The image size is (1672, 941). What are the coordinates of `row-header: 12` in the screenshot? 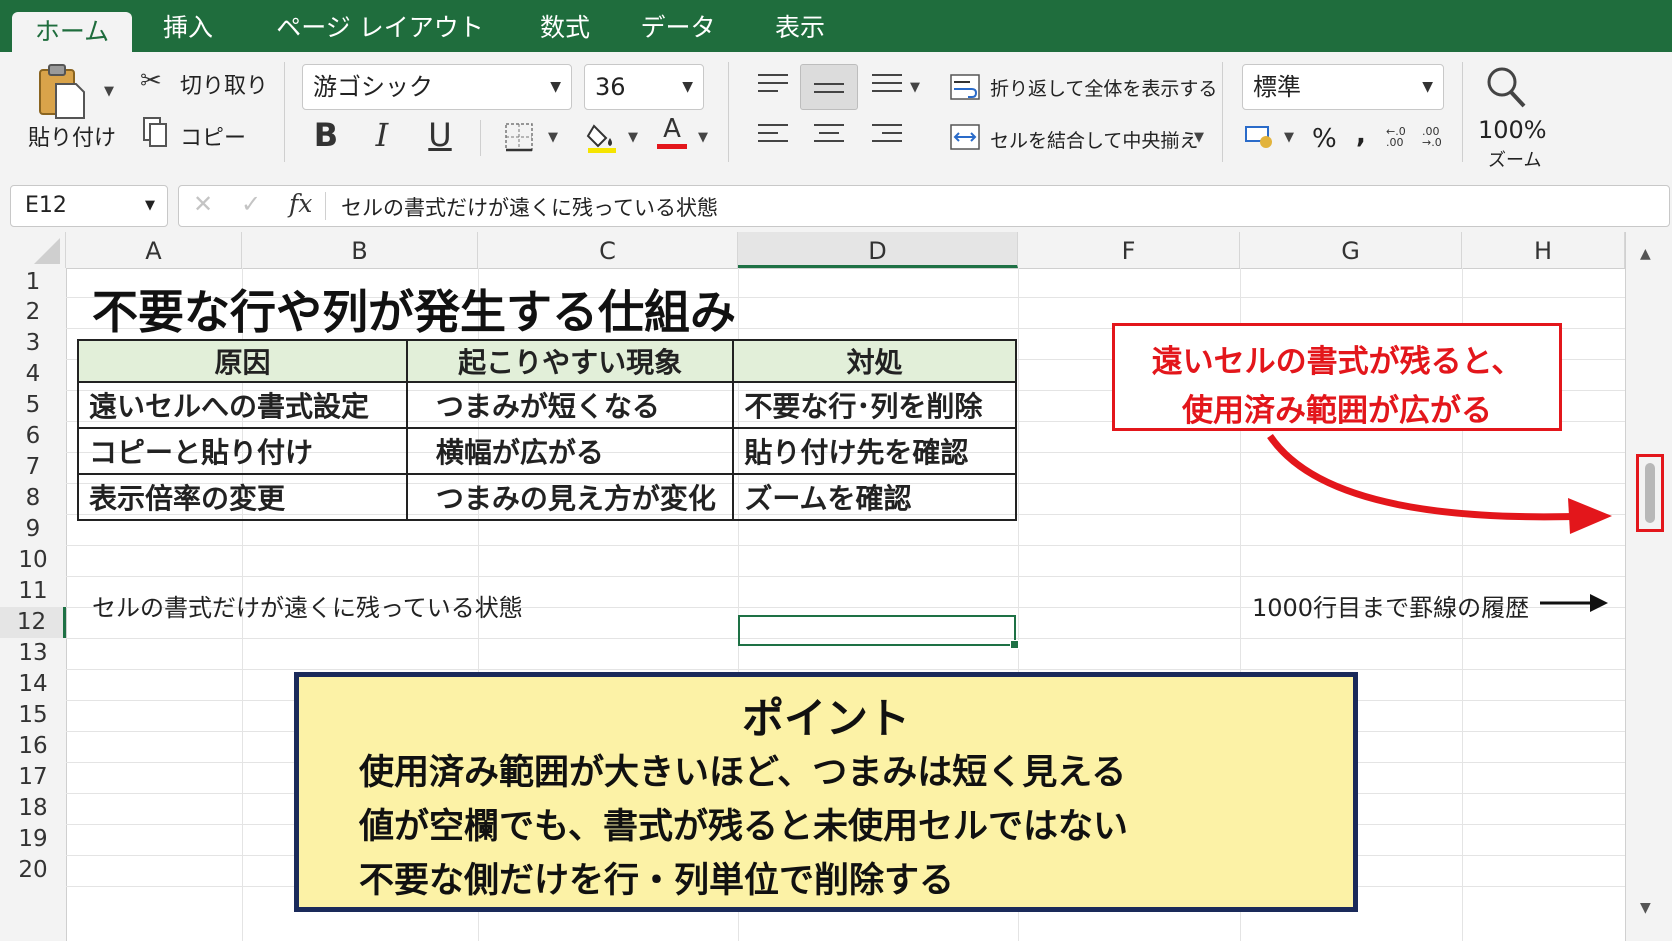 It's located at (33, 622).